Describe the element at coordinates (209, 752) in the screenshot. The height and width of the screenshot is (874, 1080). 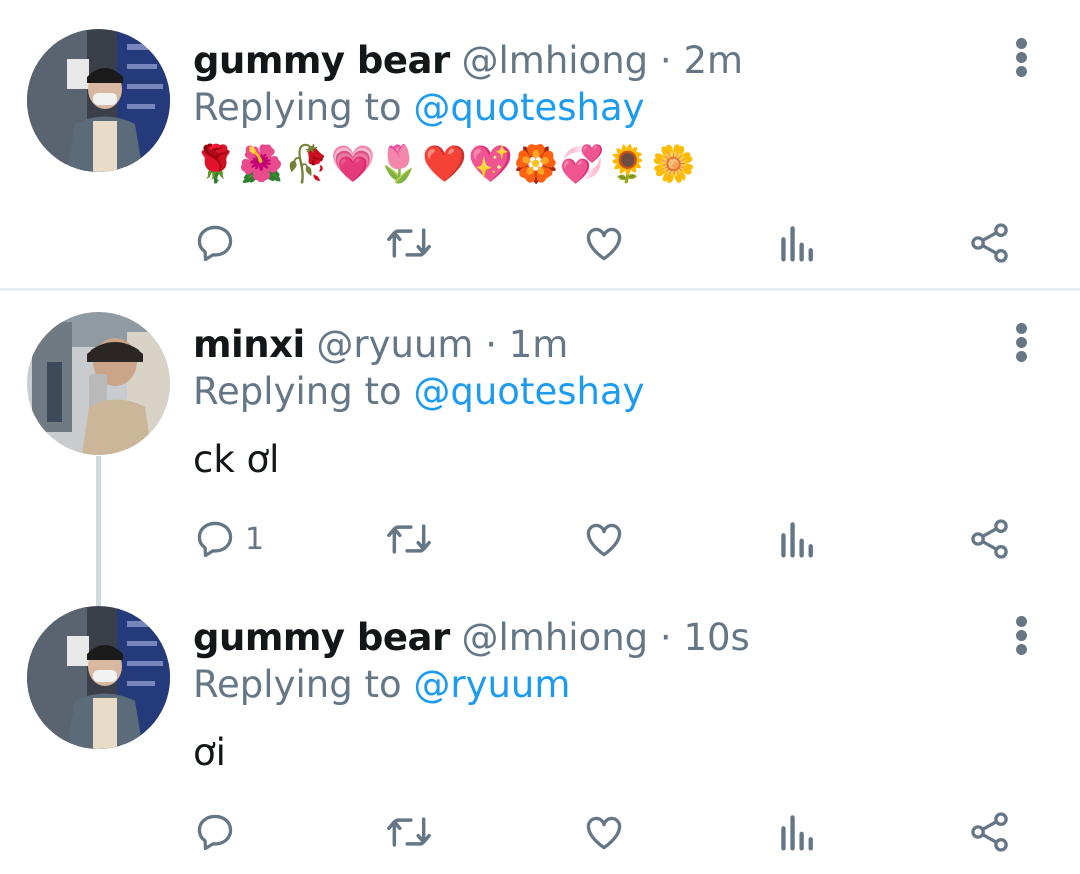
I see `tweet-text: ơi` at that location.